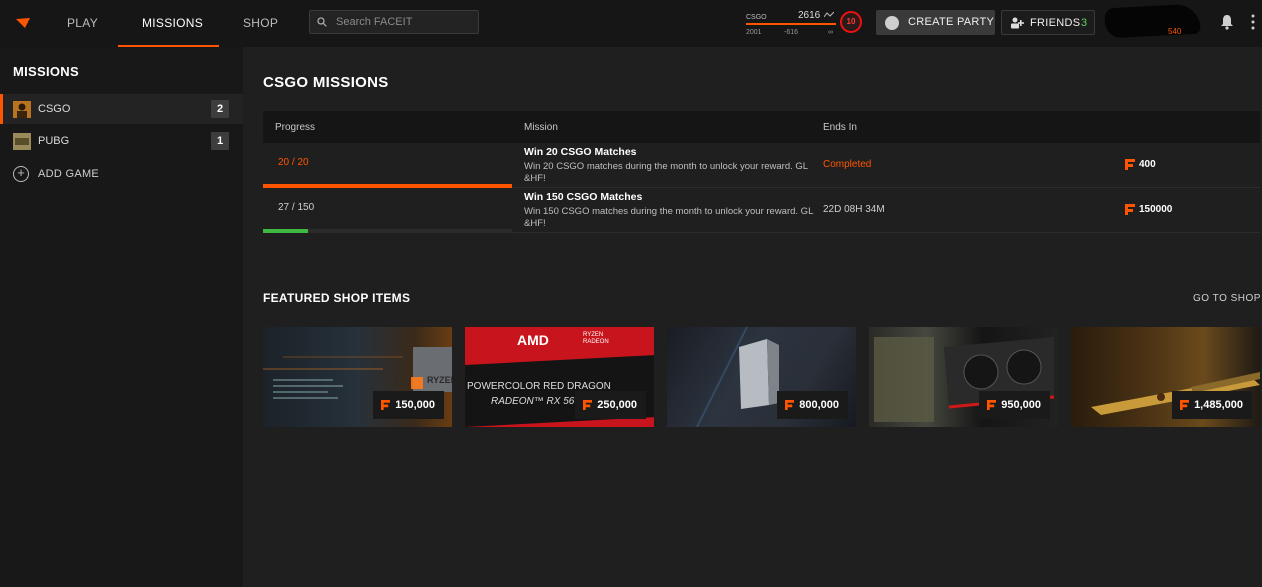 The image size is (1262, 587). Describe the element at coordinates (295, 127) in the screenshot. I see `column-progress: Progress` at that location.